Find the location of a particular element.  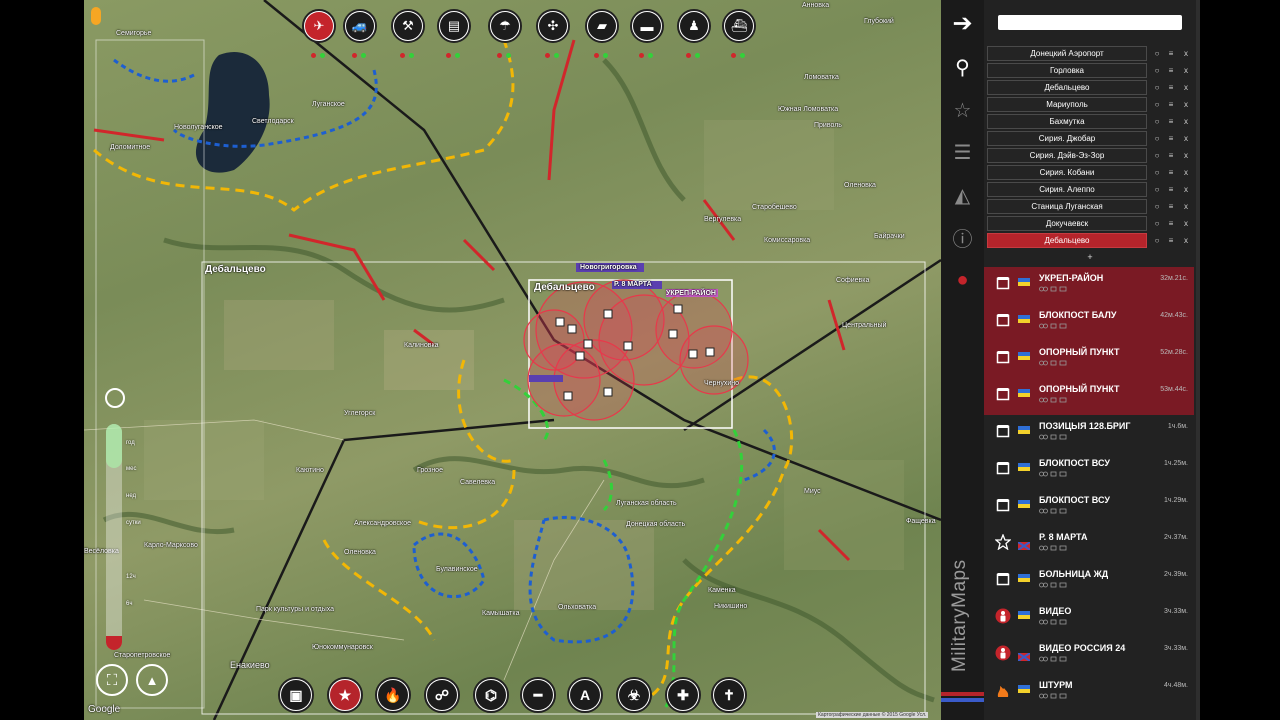

unit-button: ☂ is located at coordinates (505, 26).